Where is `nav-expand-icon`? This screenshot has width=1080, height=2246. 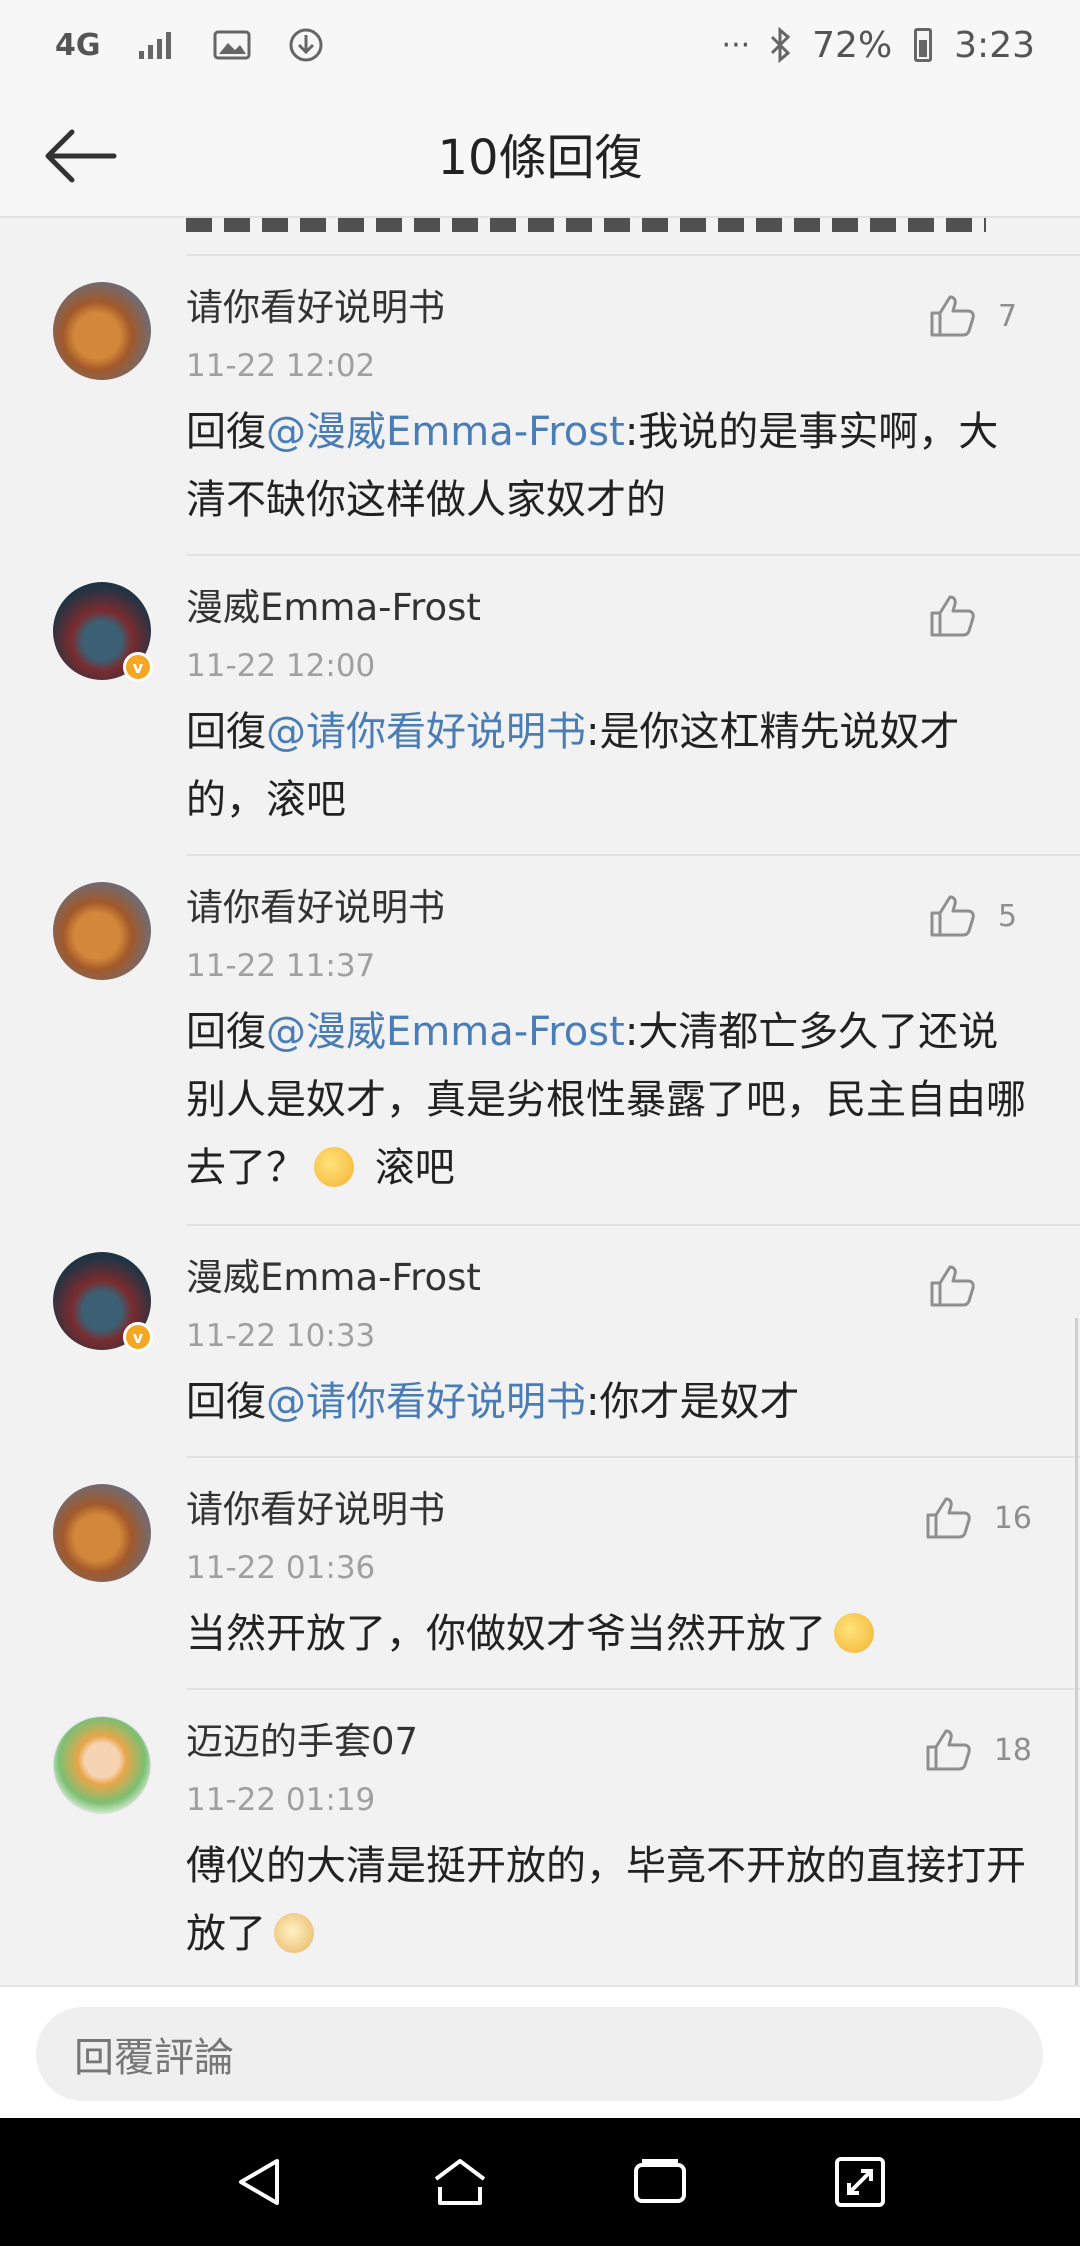
nav-expand-icon is located at coordinates (860, 2182).